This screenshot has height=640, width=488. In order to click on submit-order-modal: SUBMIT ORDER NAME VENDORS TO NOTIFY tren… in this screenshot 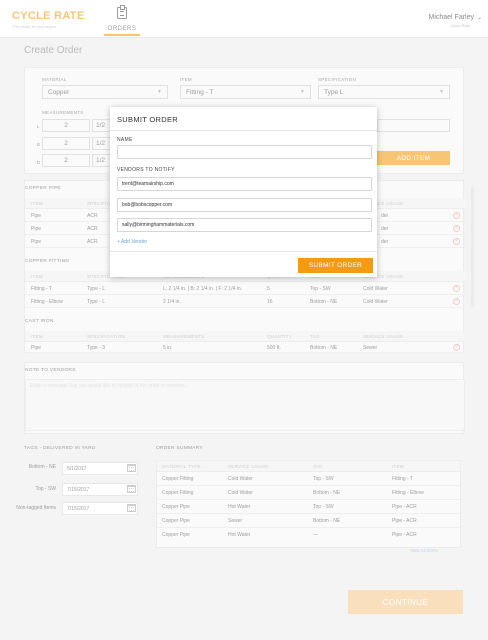, I will do `click(243, 192)`.